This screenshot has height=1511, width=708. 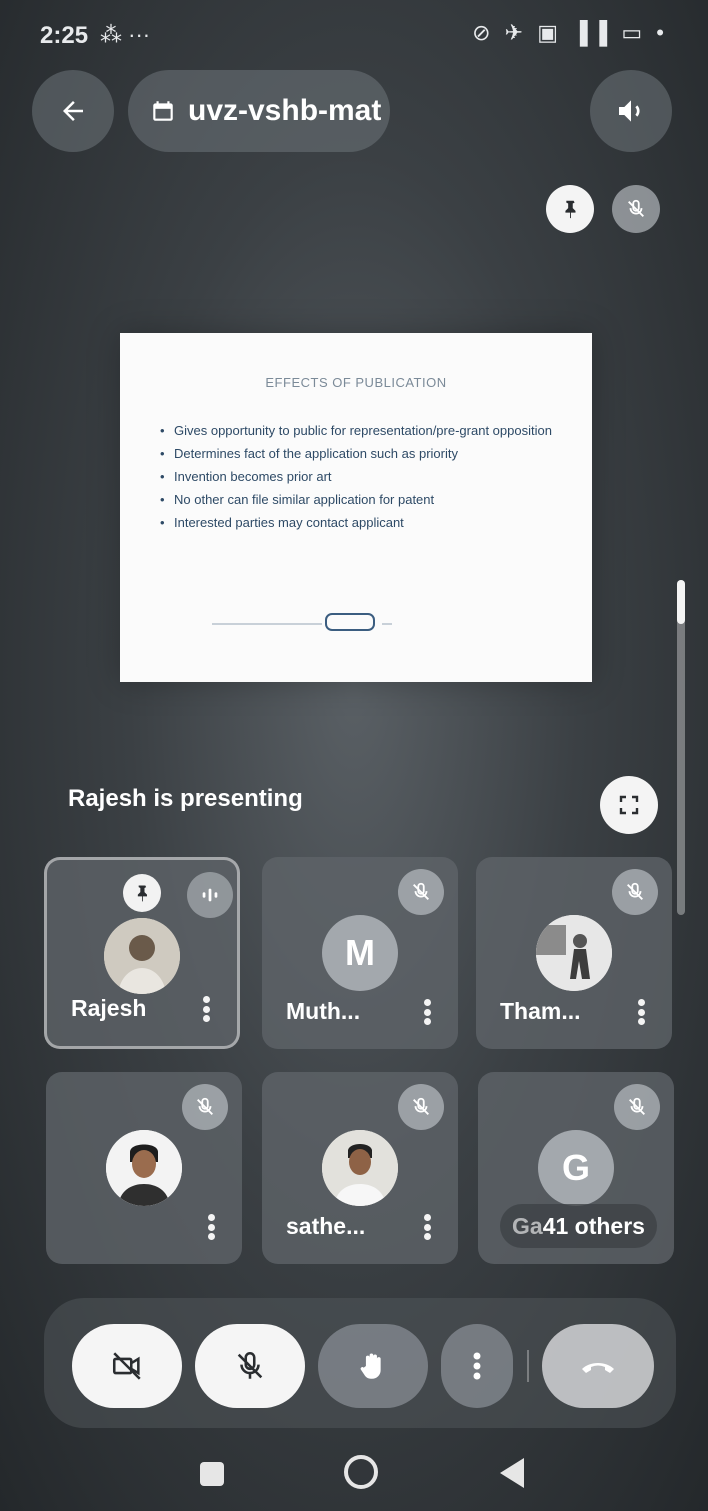 I want to click on microphone-toggle-button, so click(x=250, y=1366).